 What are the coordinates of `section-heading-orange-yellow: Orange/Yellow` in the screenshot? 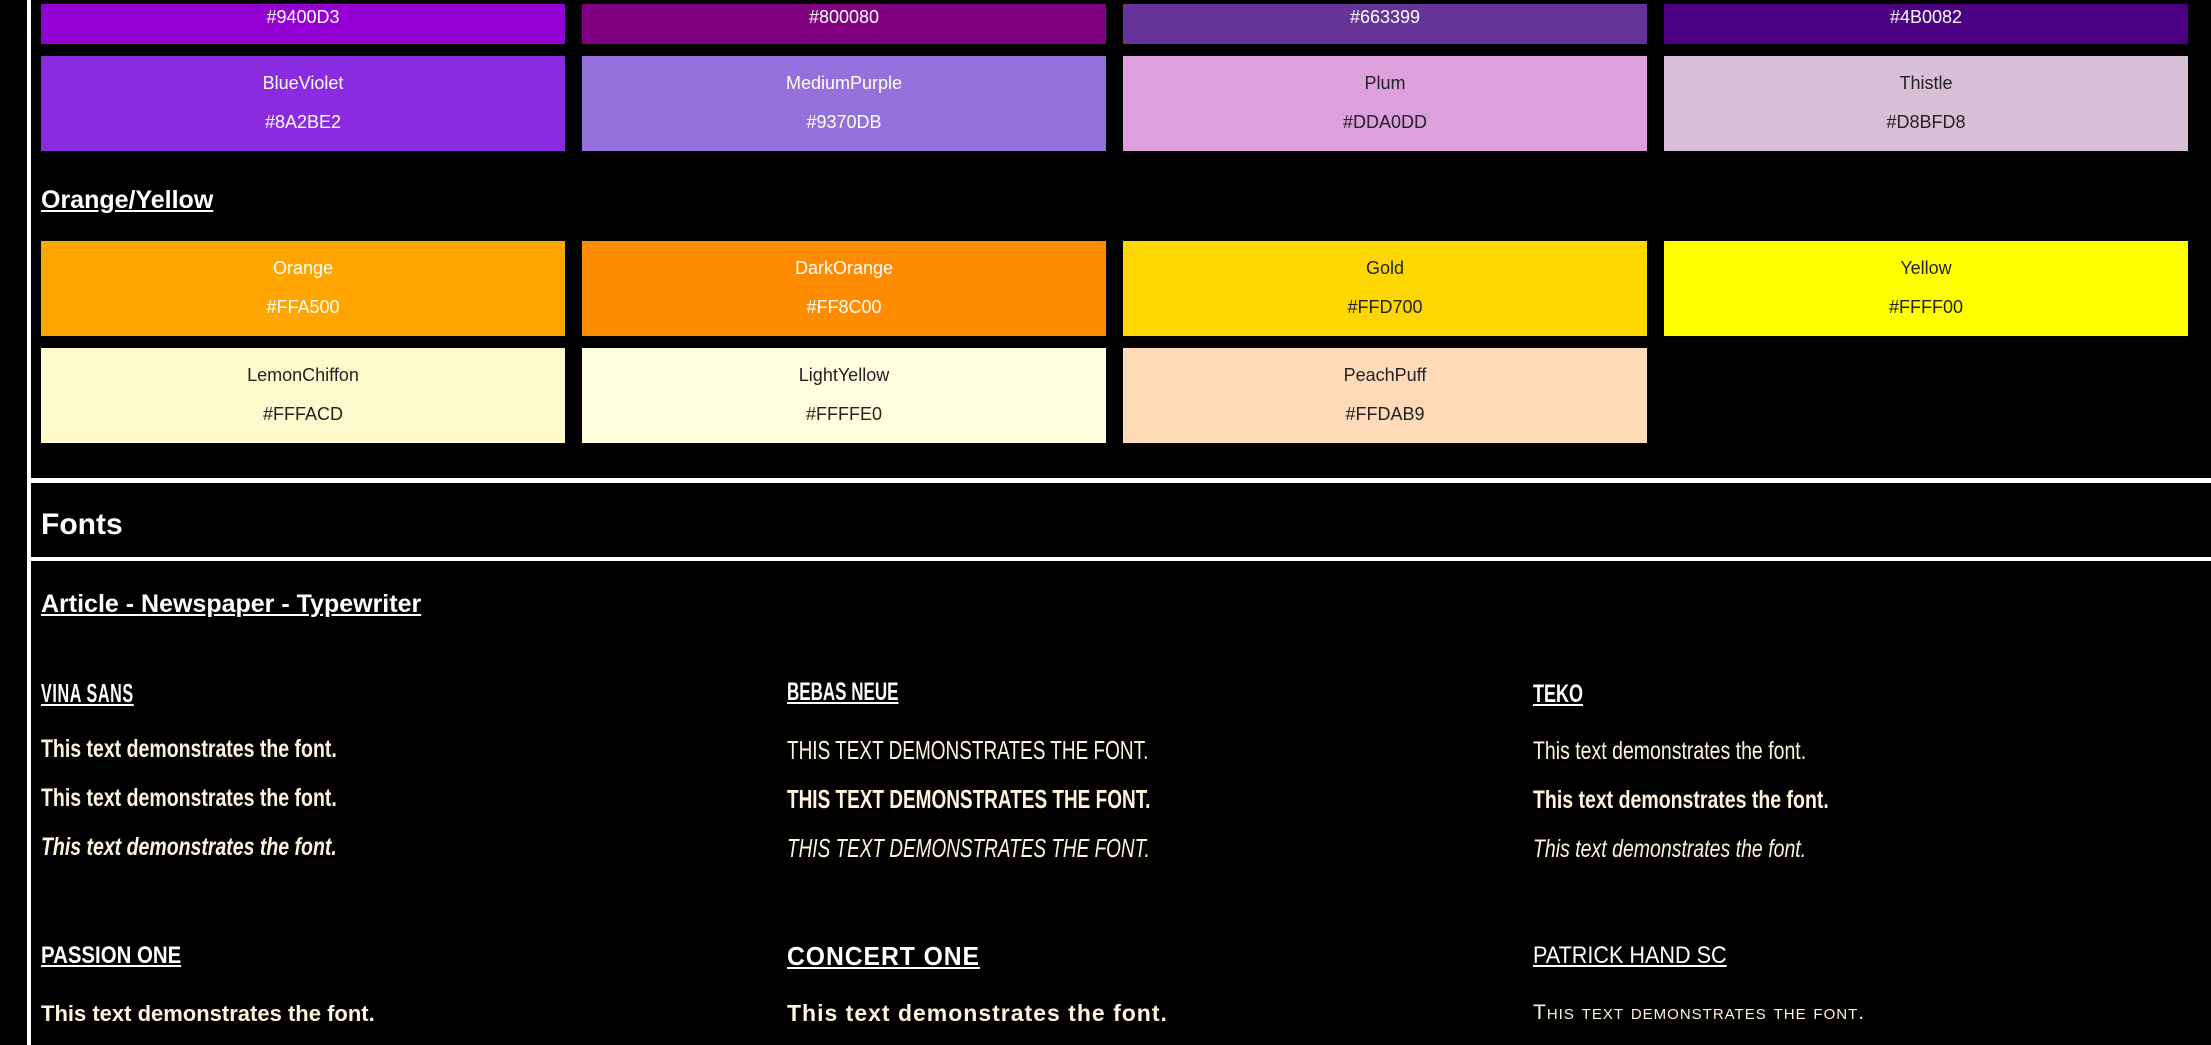 It's located at (127, 200).